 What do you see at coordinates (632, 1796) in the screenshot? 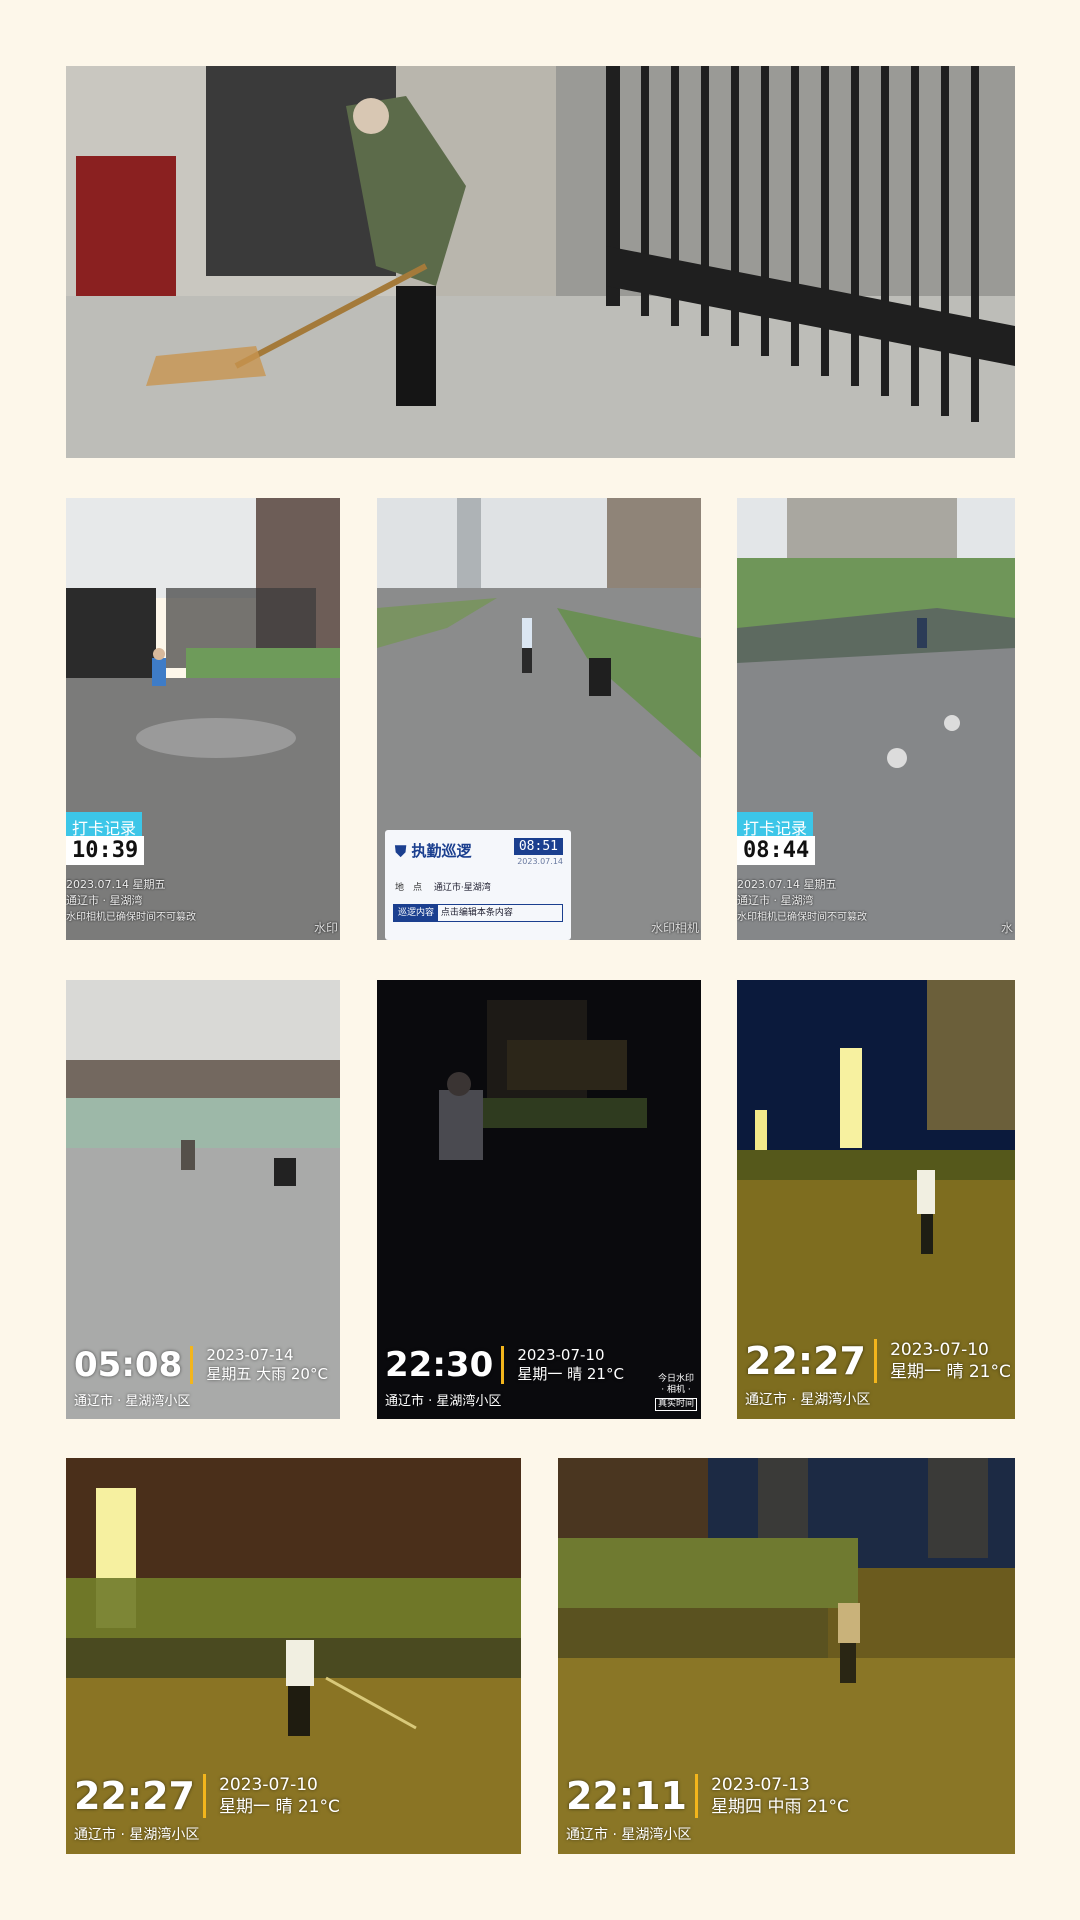
I see `timestamp-time: 22:11` at bounding box center [632, 1796].